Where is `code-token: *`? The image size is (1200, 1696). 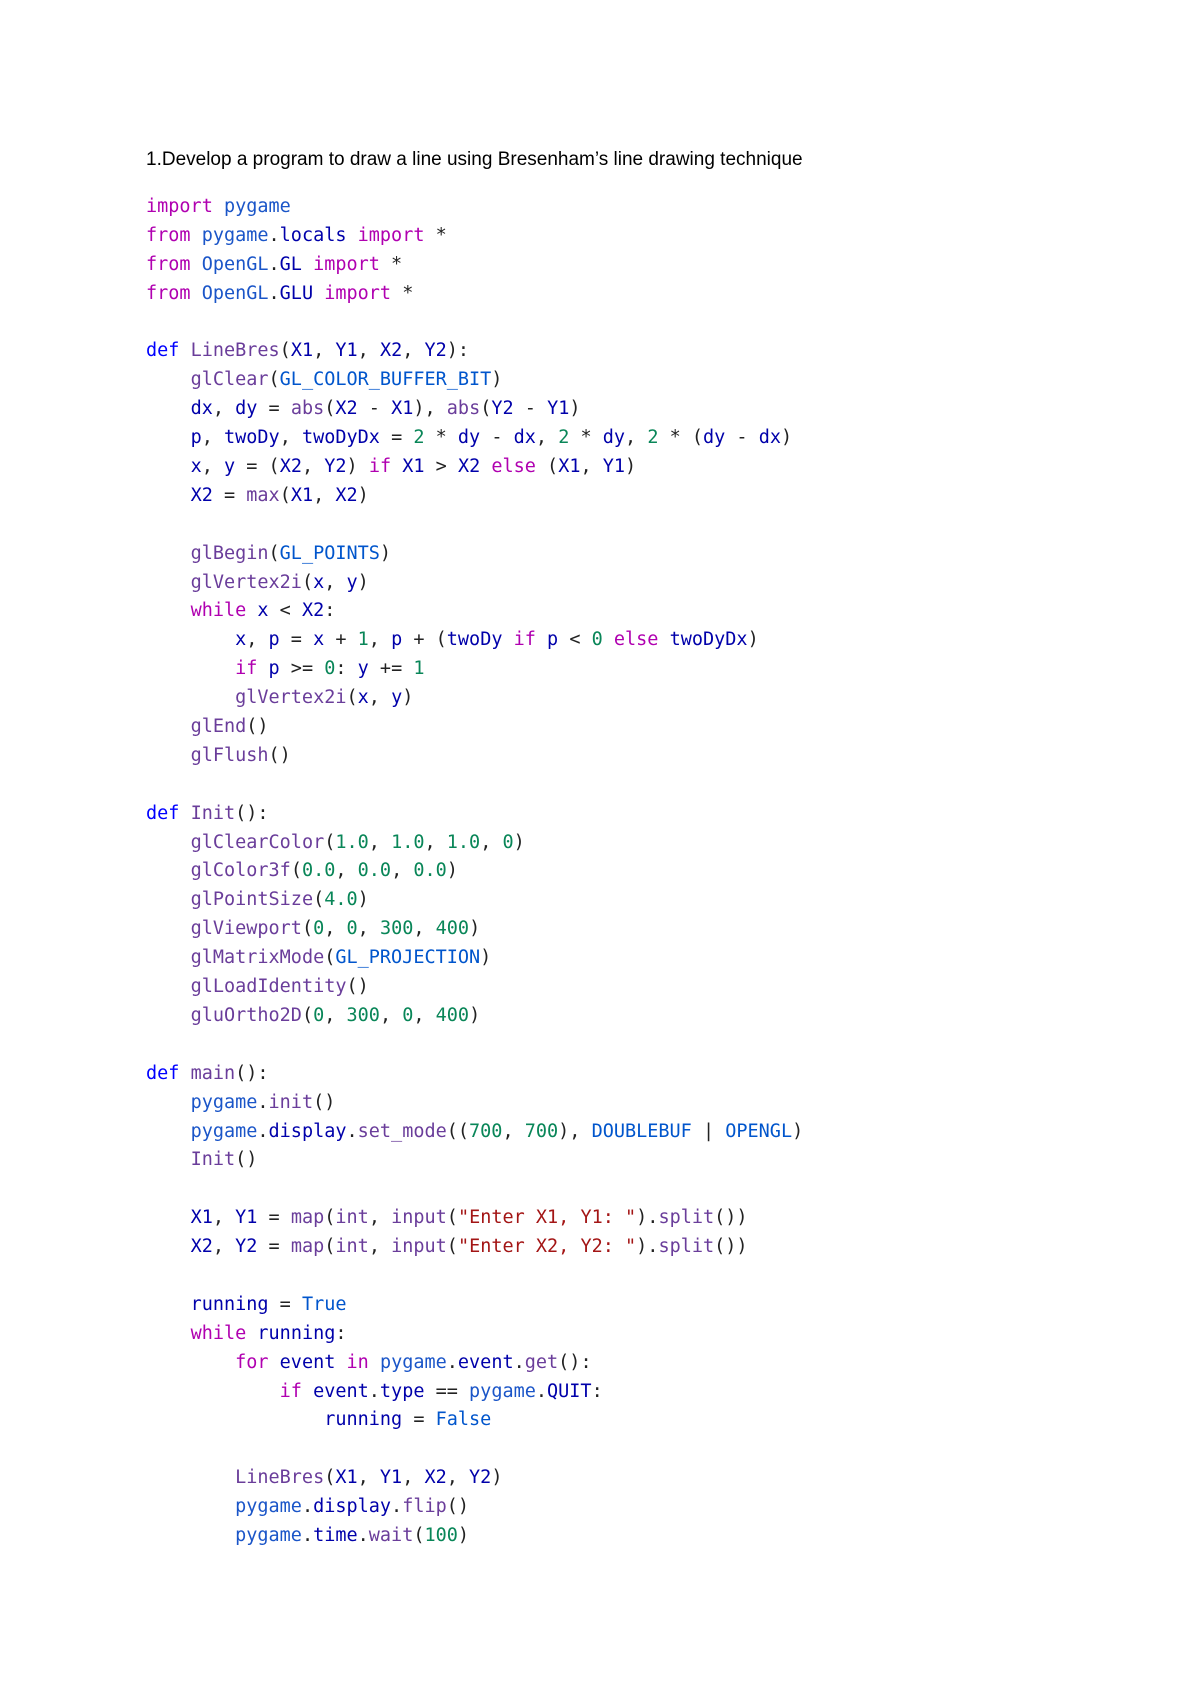 code-token: * is located at coordinates (586, 438).